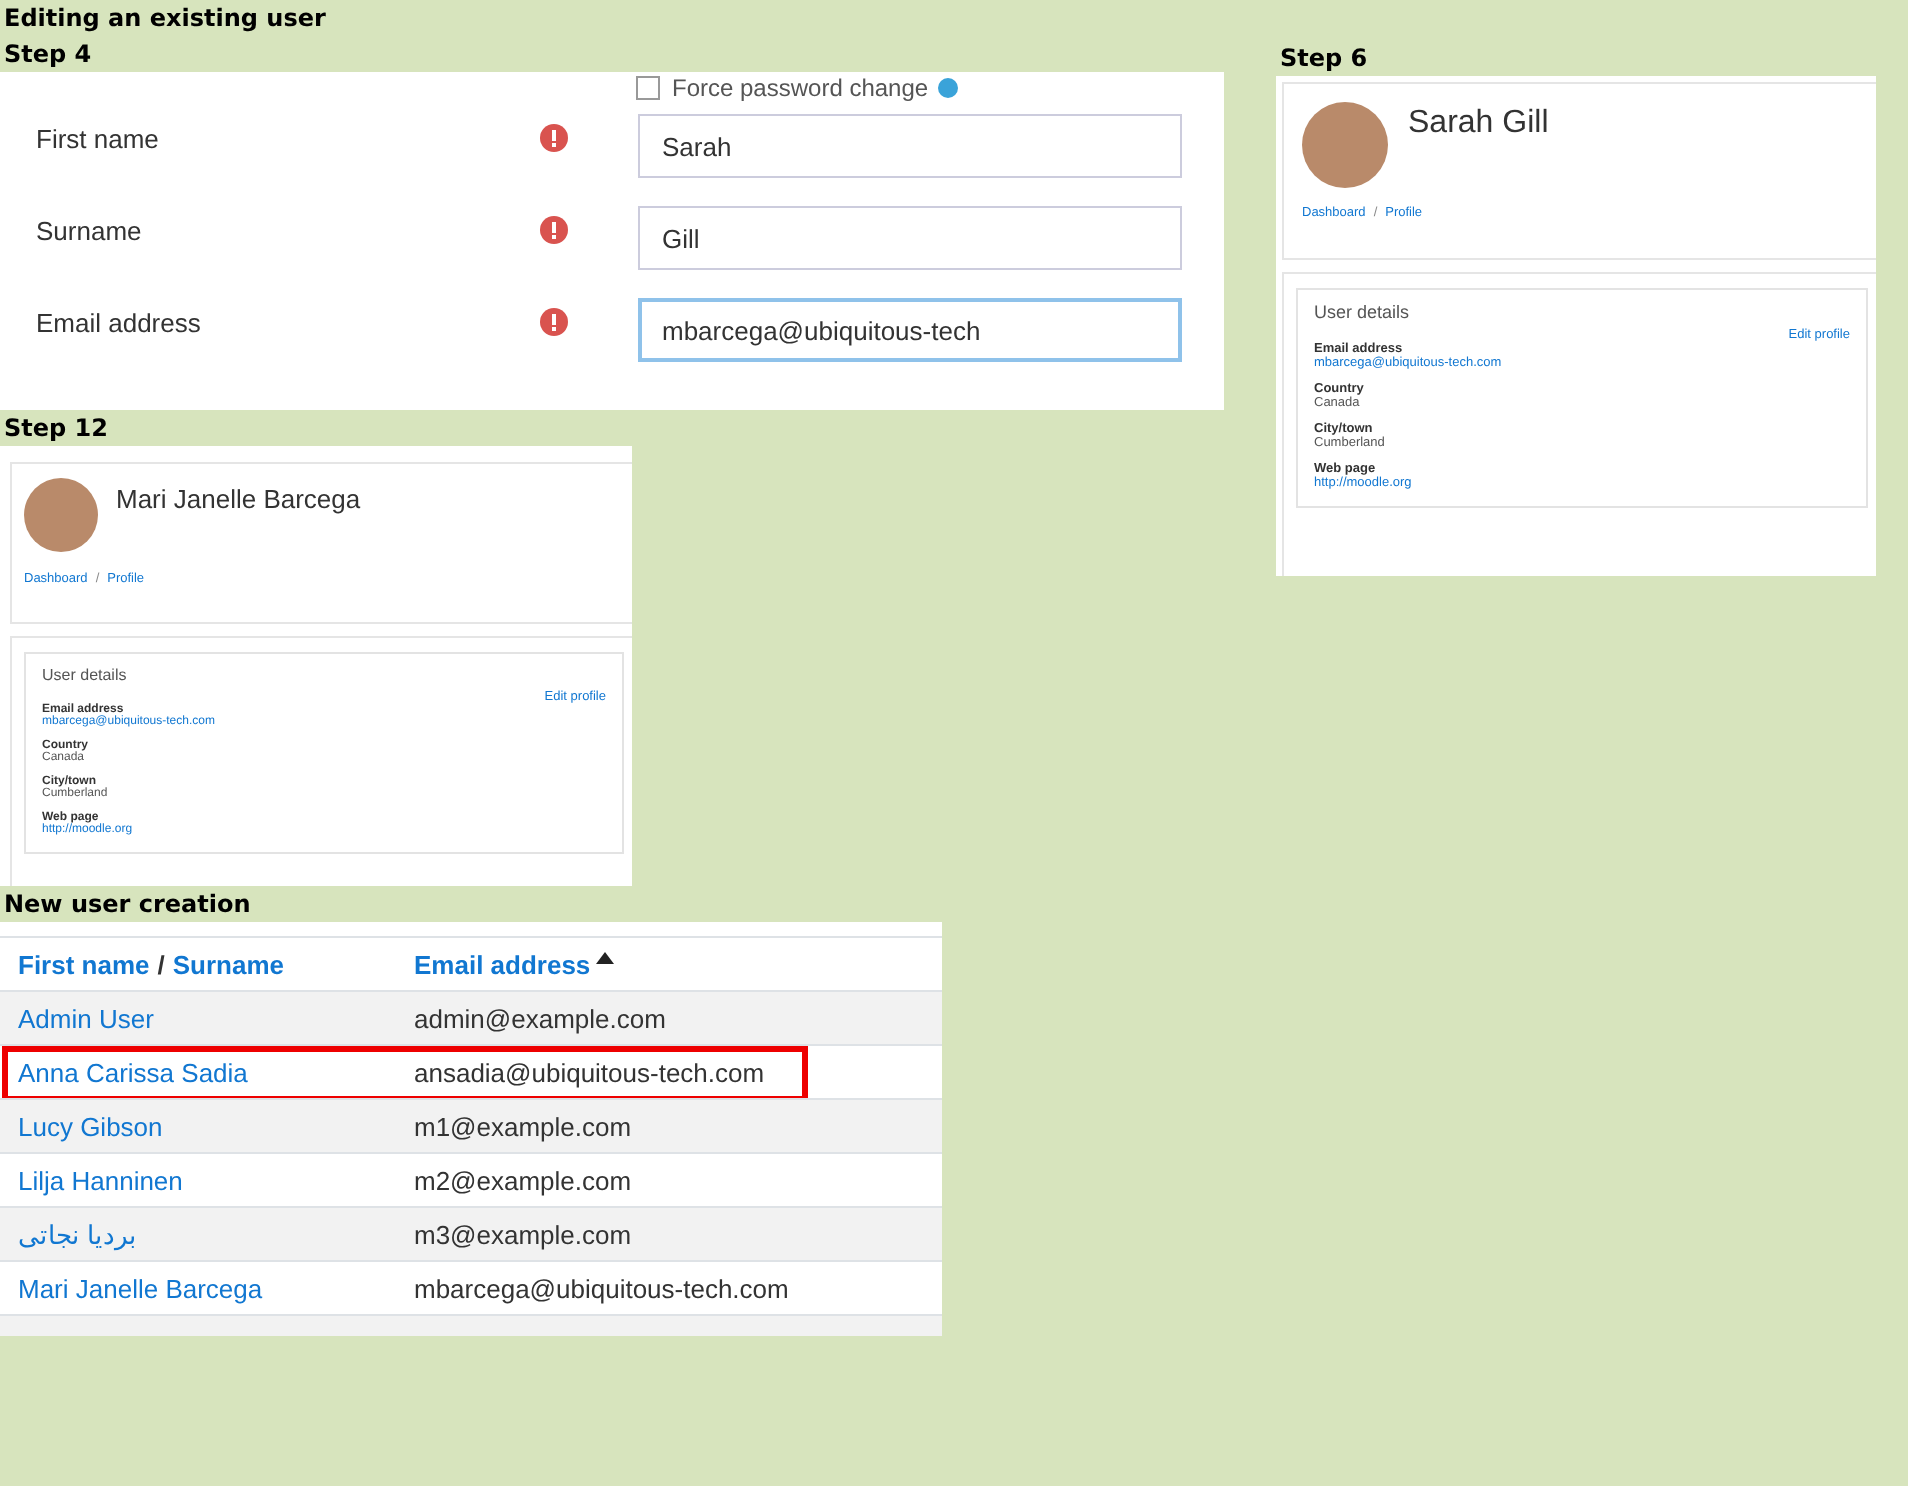  I want to click on user-name-link: Lucy Gibson, so click(90, 1126).